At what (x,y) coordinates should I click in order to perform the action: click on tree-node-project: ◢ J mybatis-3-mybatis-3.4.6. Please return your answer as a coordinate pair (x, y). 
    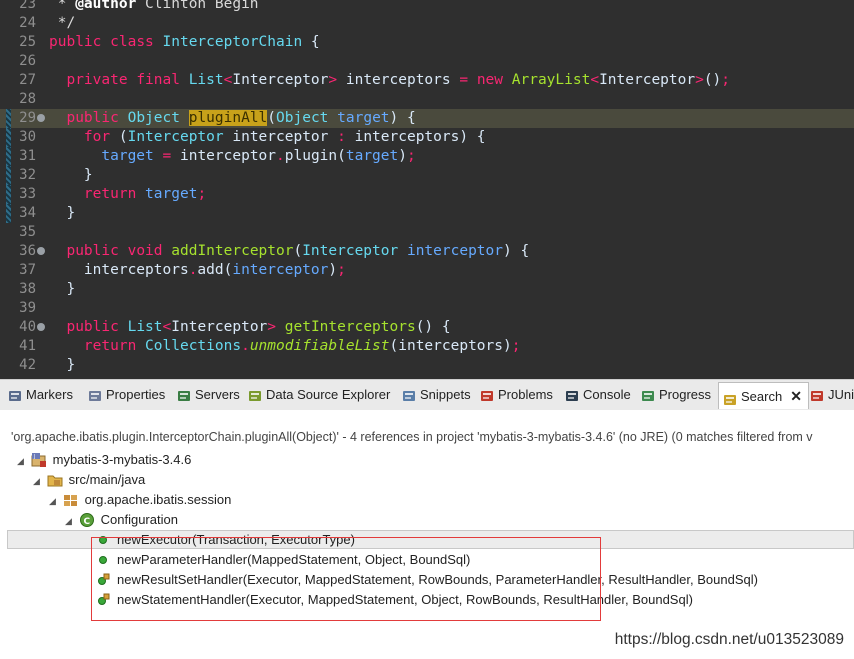
    Looking at the image, I should click on (104, 460).